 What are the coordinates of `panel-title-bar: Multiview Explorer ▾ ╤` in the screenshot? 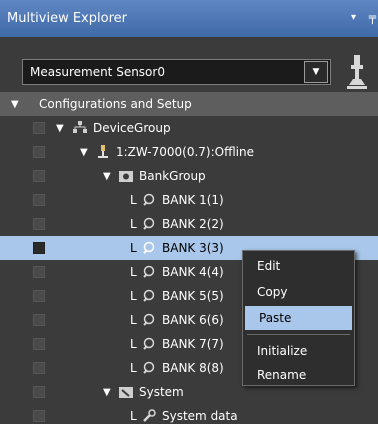 It's located at (189, 18).